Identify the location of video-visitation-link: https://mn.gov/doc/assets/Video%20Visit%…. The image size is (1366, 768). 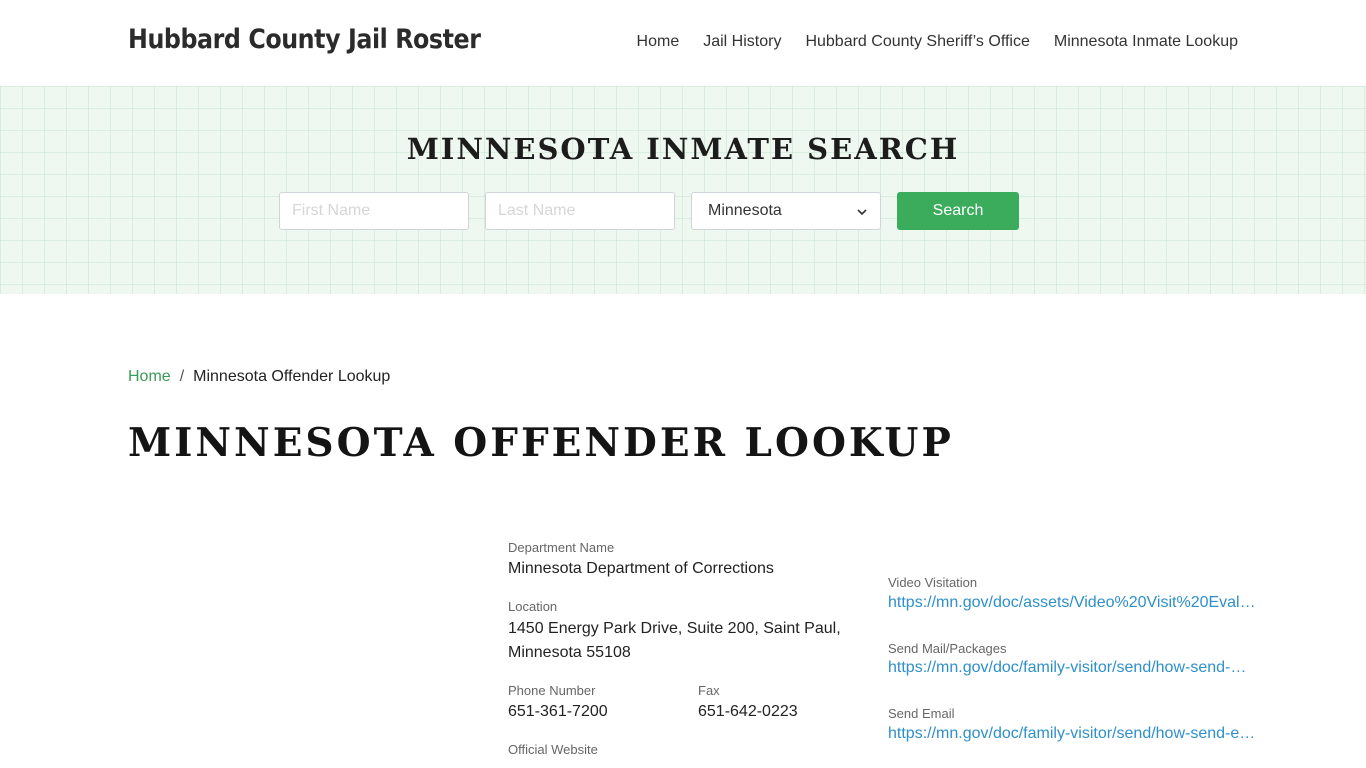
(1074, 603).